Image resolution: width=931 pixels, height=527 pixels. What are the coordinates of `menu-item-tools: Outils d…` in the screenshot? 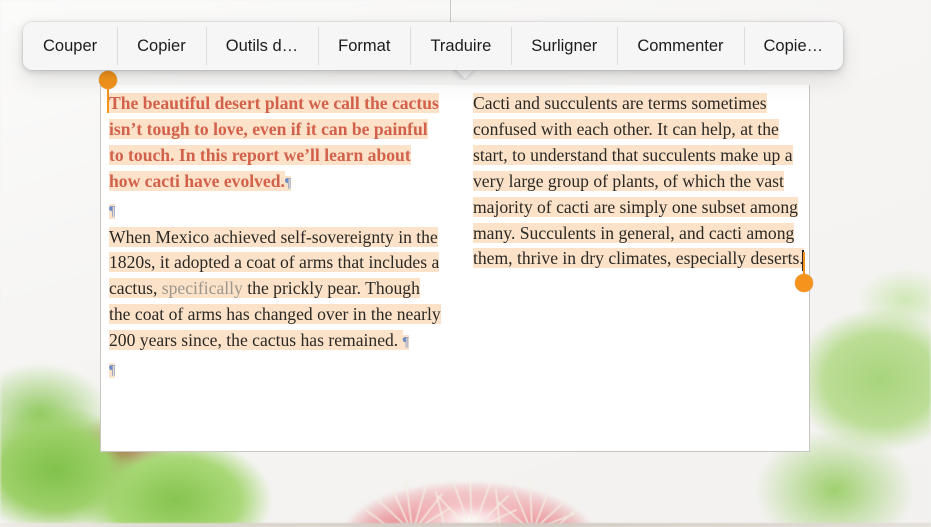 It's located at (261, 46).